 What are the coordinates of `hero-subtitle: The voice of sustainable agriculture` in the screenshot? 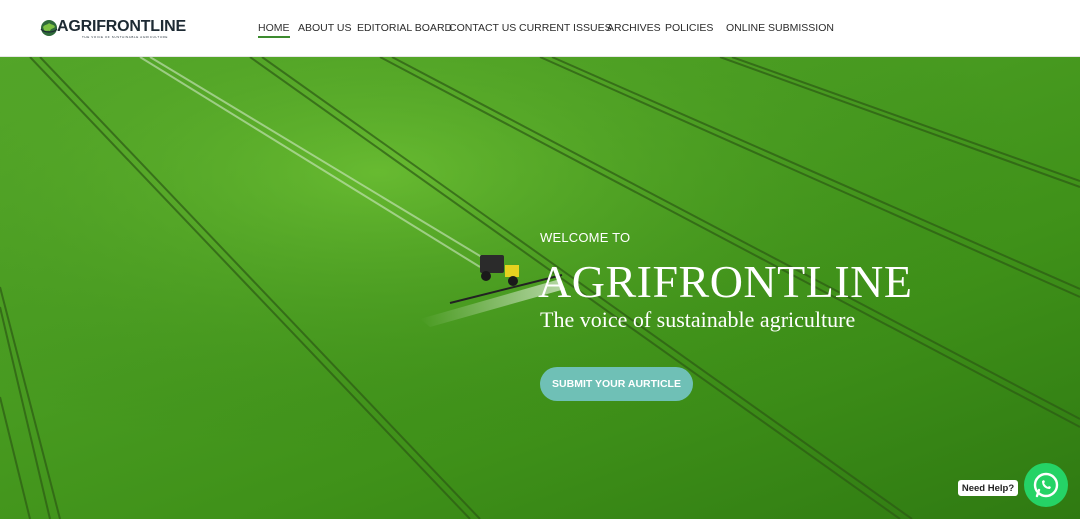 It's located at (698, 319).